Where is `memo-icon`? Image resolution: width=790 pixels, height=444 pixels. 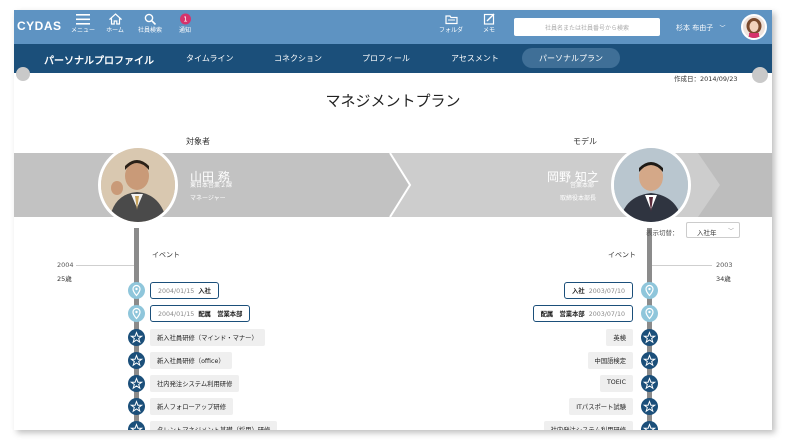
memo-icon is located at coordinates (488, 19).